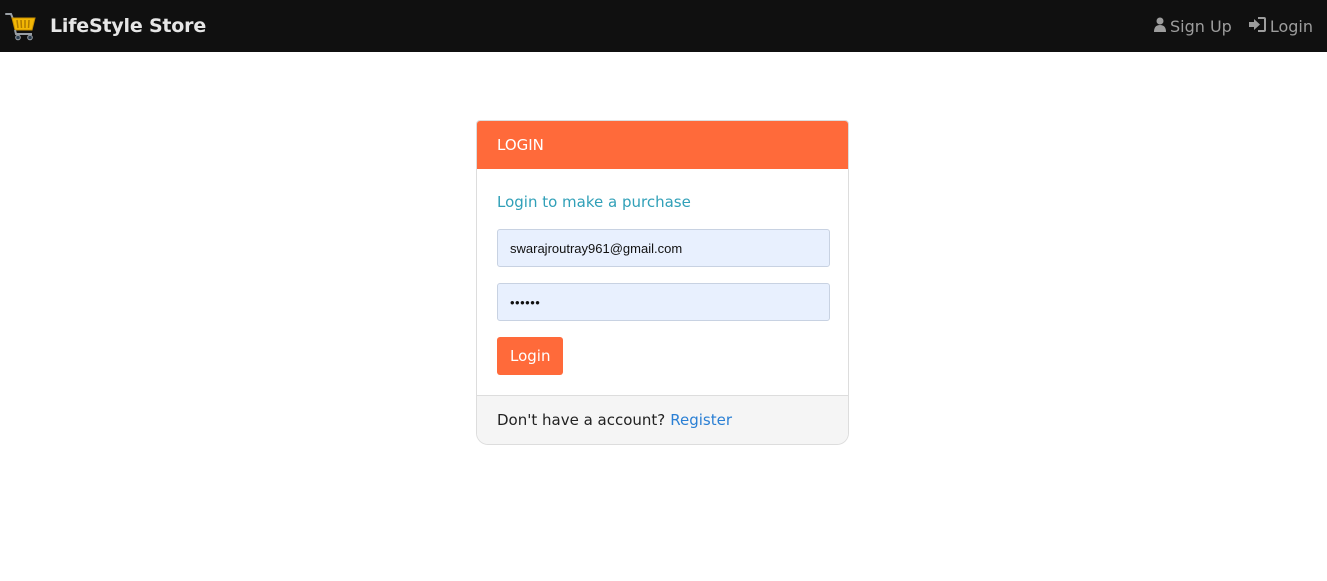  What do you see at coordinates (1200, 26) in the screenshot?
I see `sign-up-label: Sign Up` at bounding box center [1200, 26].